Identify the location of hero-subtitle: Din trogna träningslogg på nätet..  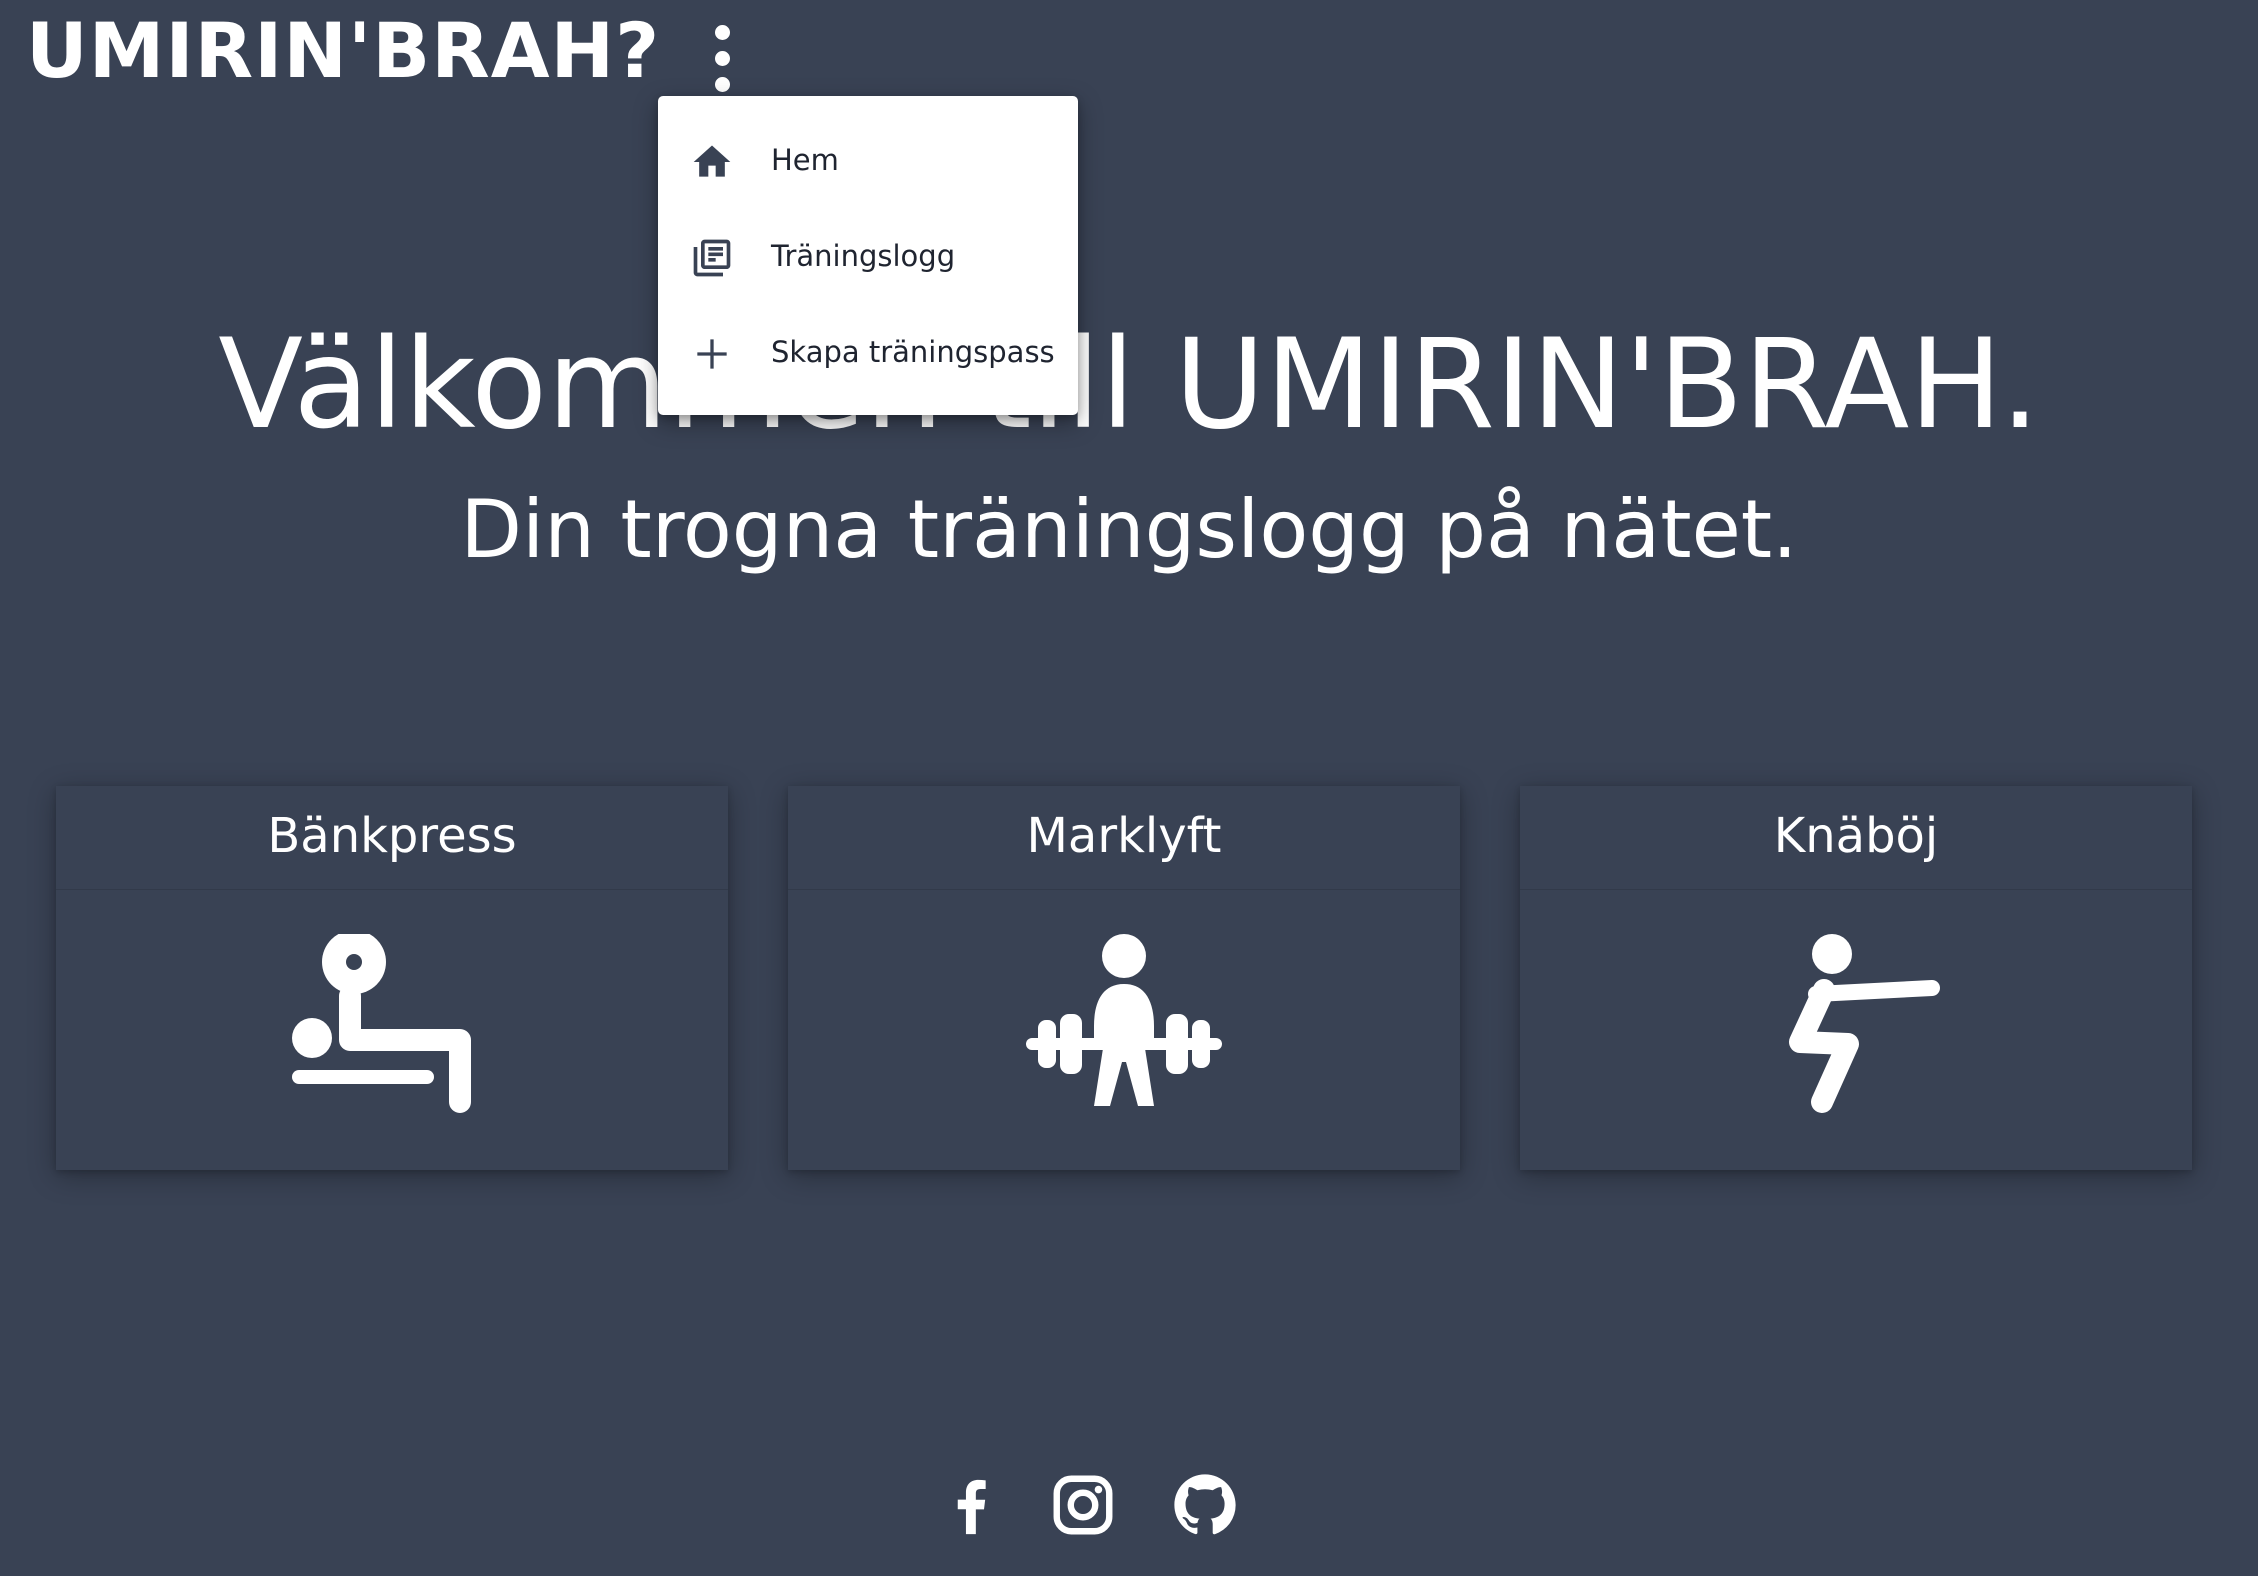
(1129, 529).